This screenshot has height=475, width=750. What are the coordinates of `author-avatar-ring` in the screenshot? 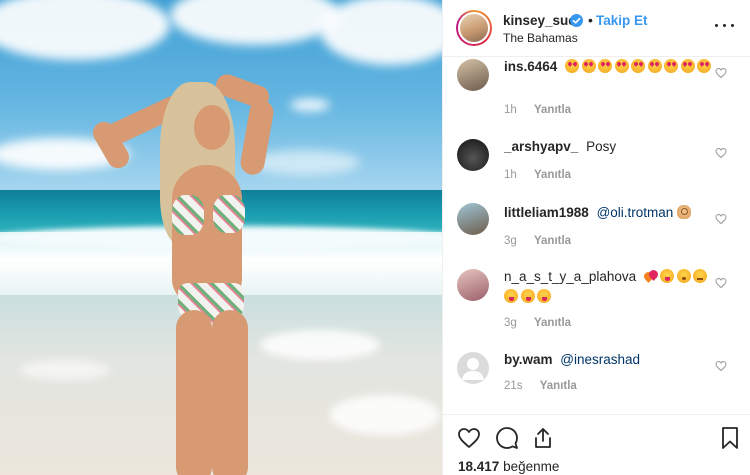 It's located at (474, 28).